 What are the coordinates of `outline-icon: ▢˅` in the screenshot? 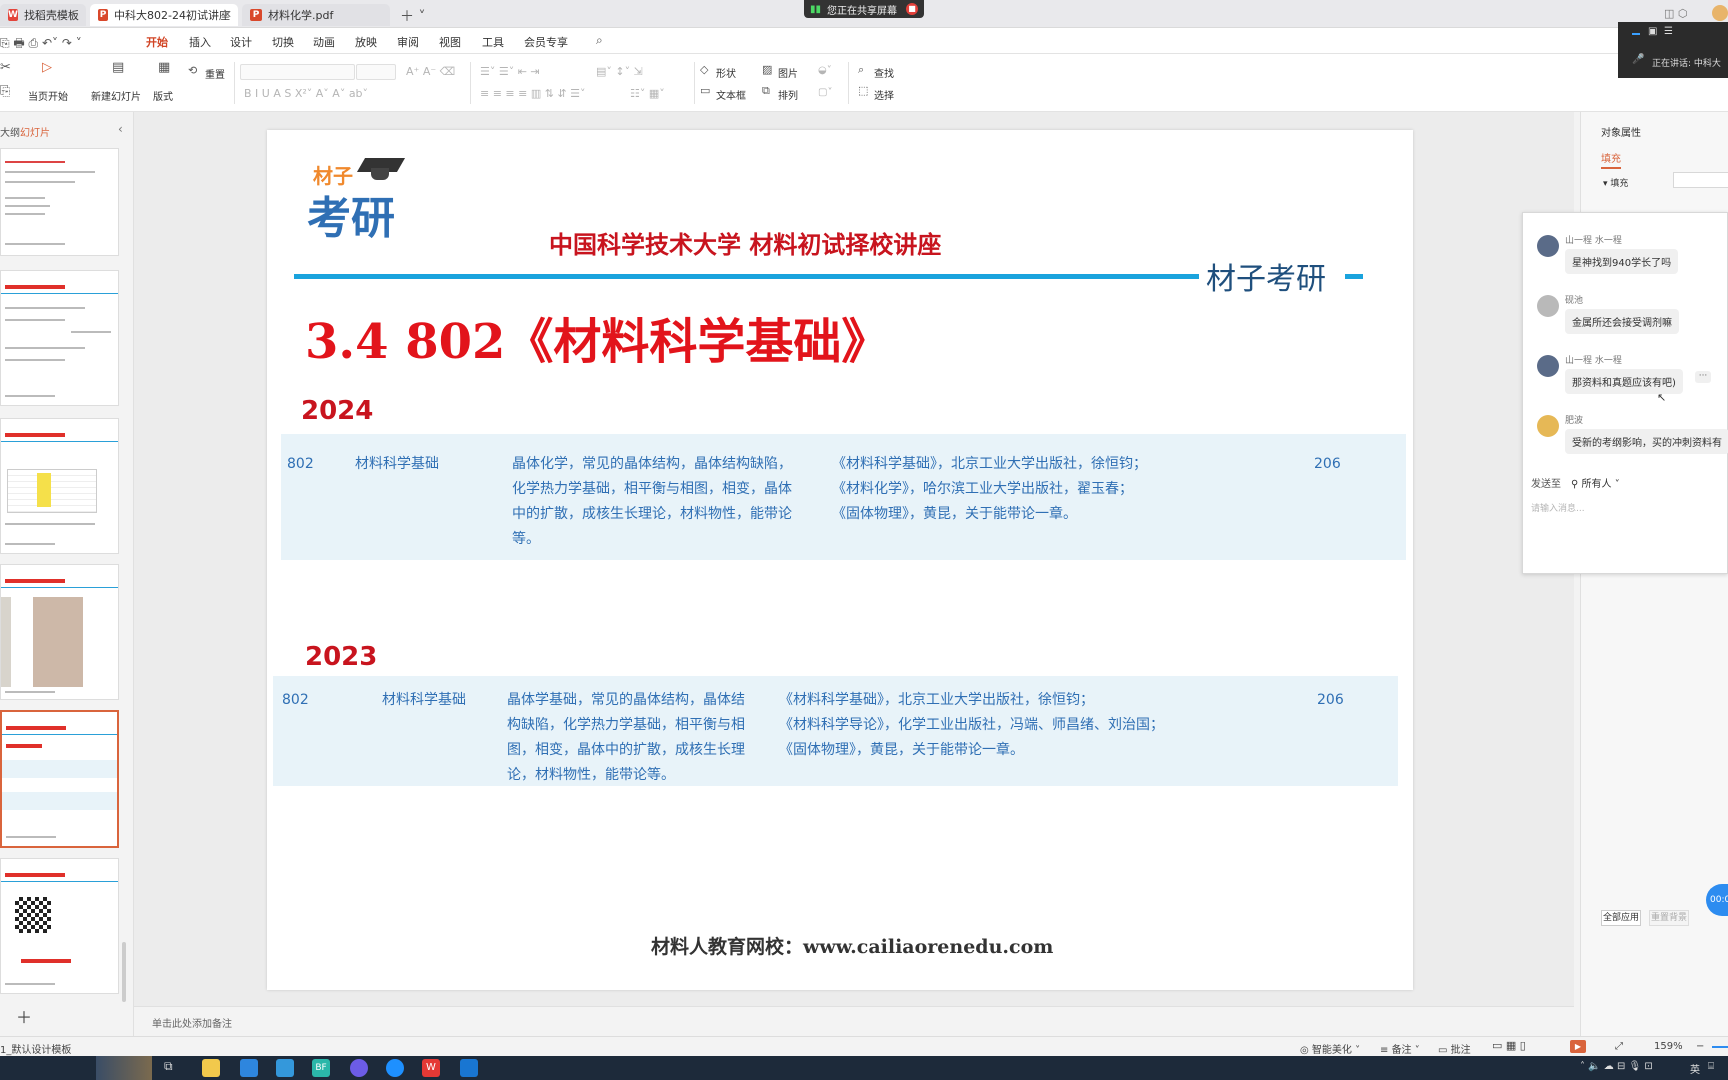 It's located at (825, 92).